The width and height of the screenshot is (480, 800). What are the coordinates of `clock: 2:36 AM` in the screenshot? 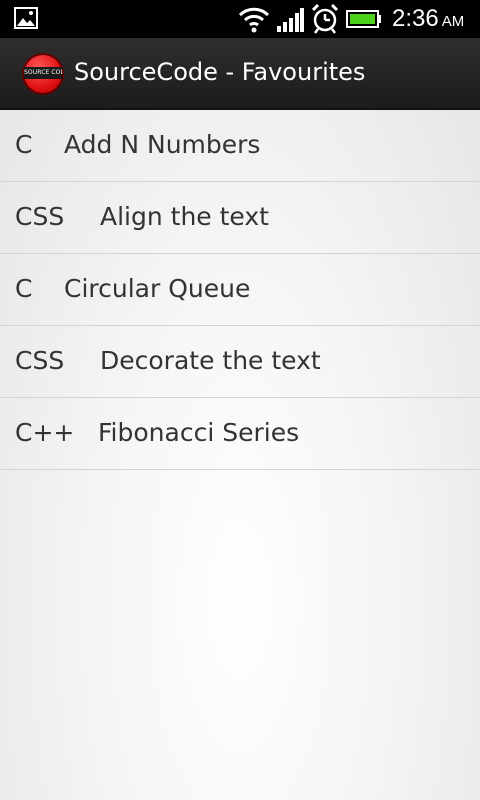 It's located at (428, 19).